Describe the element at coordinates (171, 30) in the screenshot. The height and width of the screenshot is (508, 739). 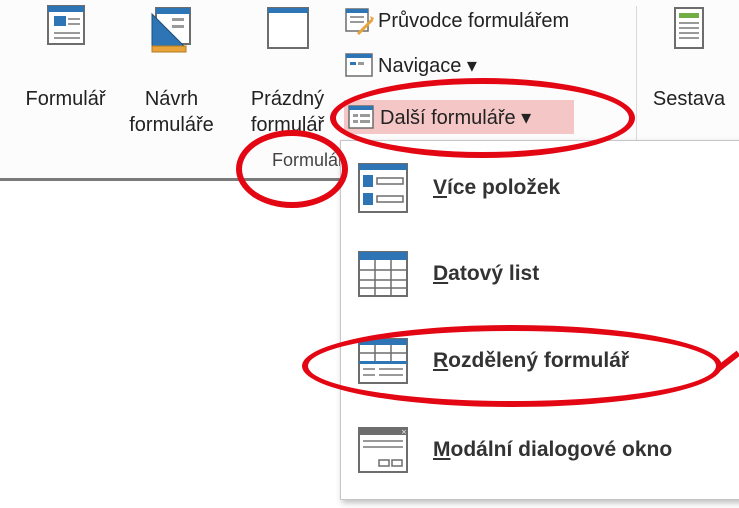
I see `form-design-icon` at that location.